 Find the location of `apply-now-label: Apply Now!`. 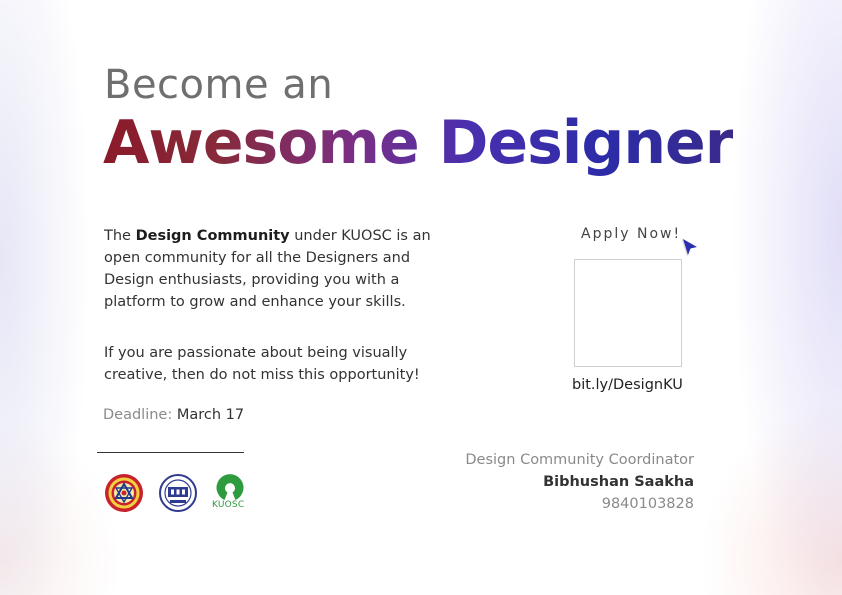

apply-now-label: Apply Now! is located at coordinates (631, 234).